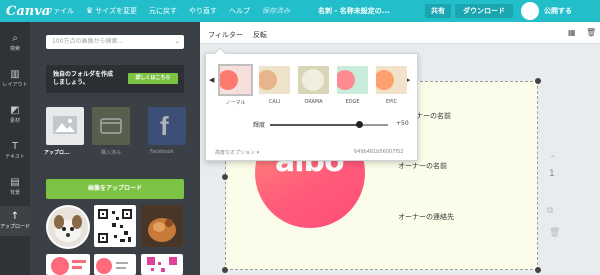  Describe the element at coordinates (558, 11) in the screenshot. I see `publish-button: 公開する` at that location.